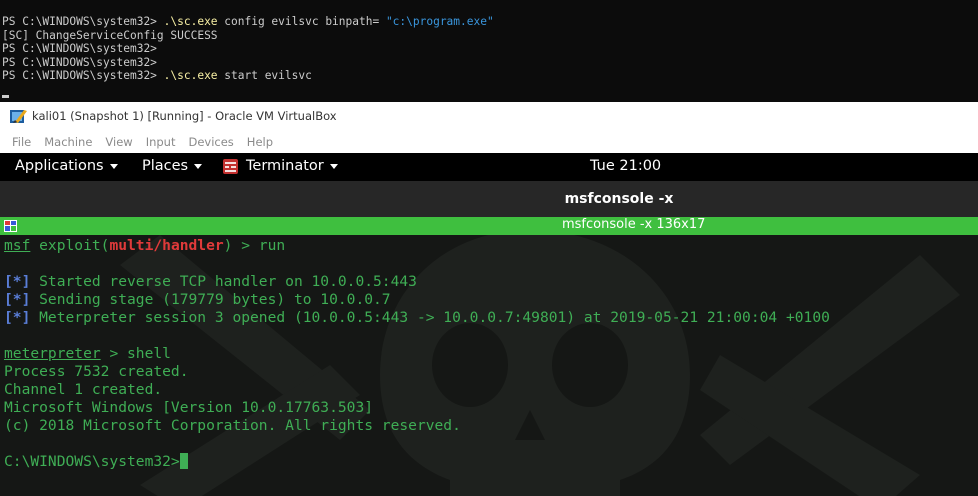 This screenshot has height=496, width=978. I want to click on terminal-tab-bar: msfconsole -x 136x17, so click(489, 226).